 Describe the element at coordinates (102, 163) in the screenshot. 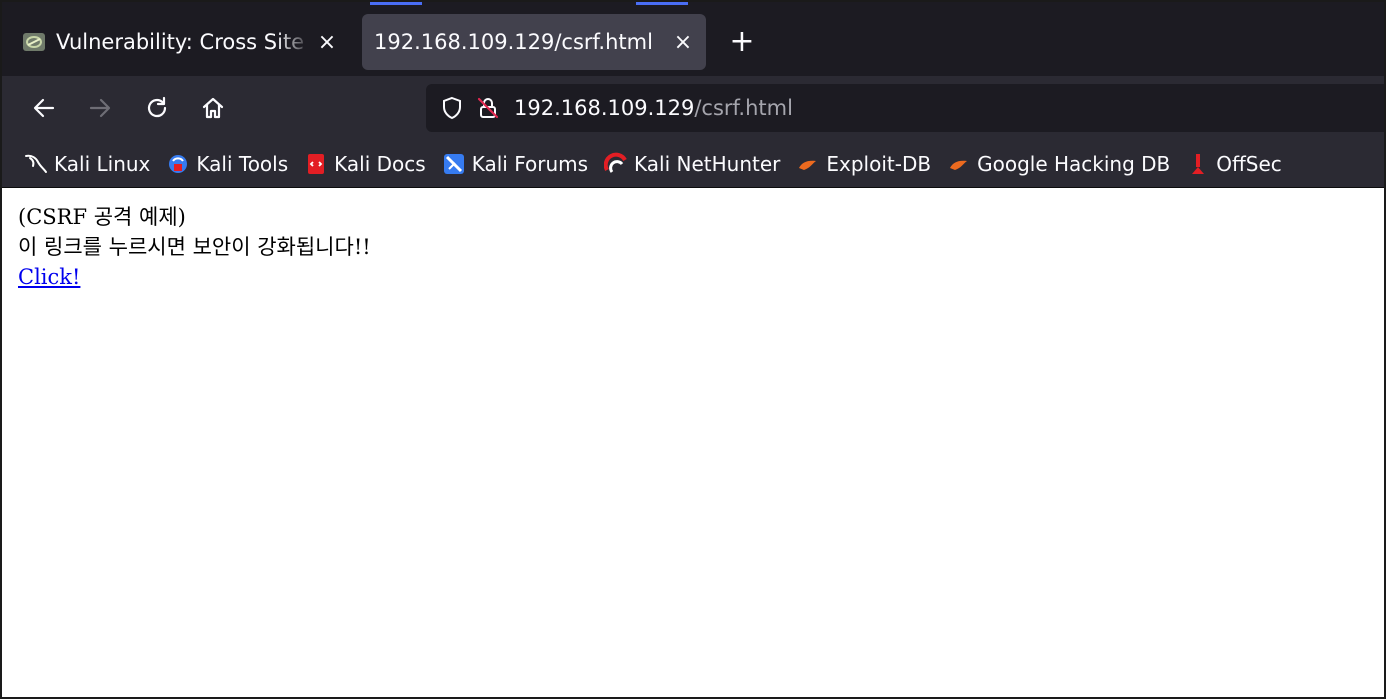

I see `bookmark-label: Kali Linux` at that location.